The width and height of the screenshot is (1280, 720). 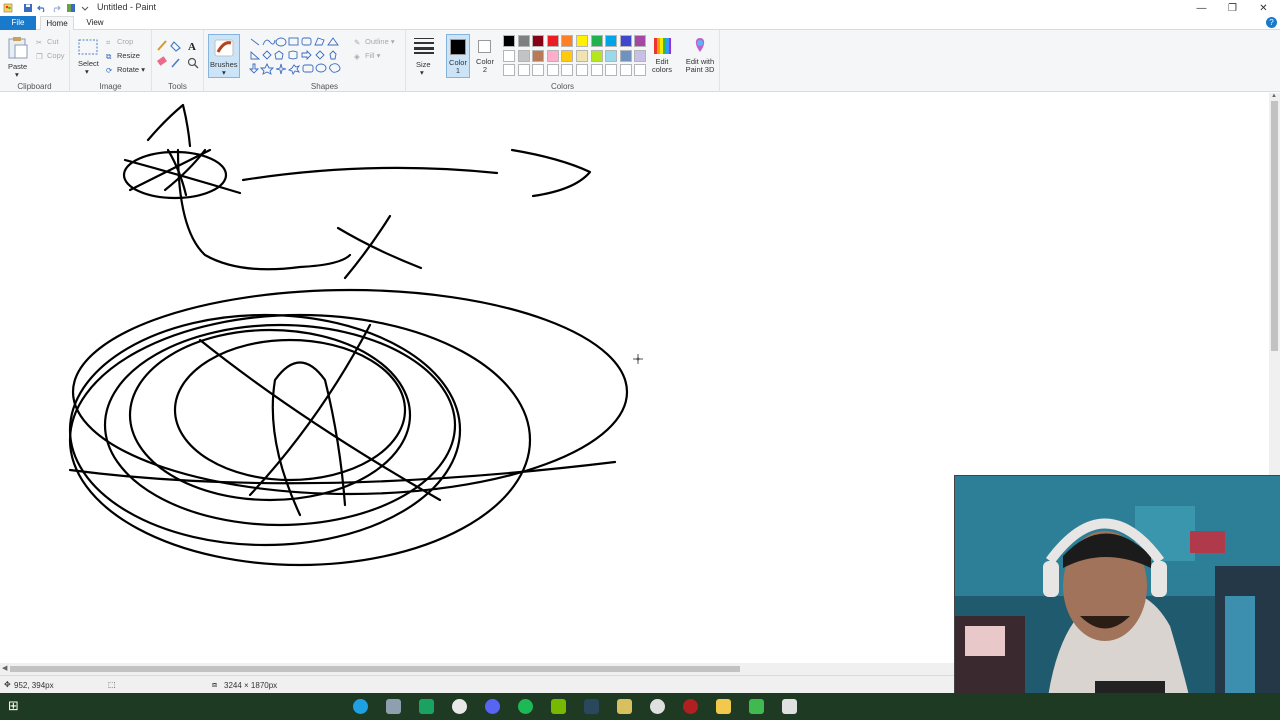 I want to click on fill-icon: ◈, so click(x=357, y=56).